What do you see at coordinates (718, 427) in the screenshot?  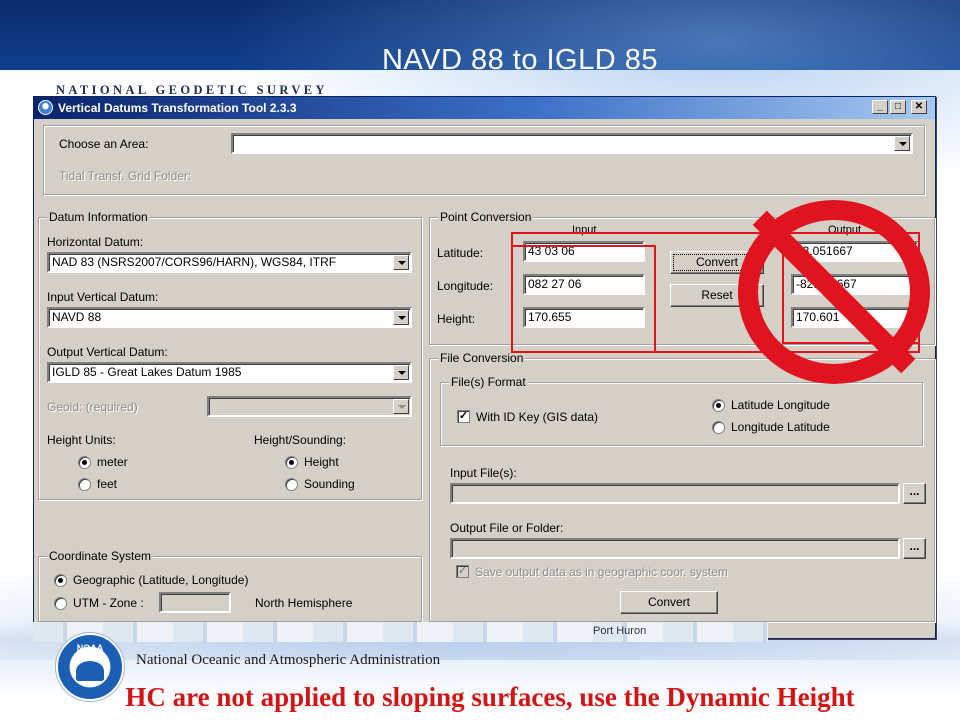 I see `lon-lat-radio` at bounding box center [718, 427].